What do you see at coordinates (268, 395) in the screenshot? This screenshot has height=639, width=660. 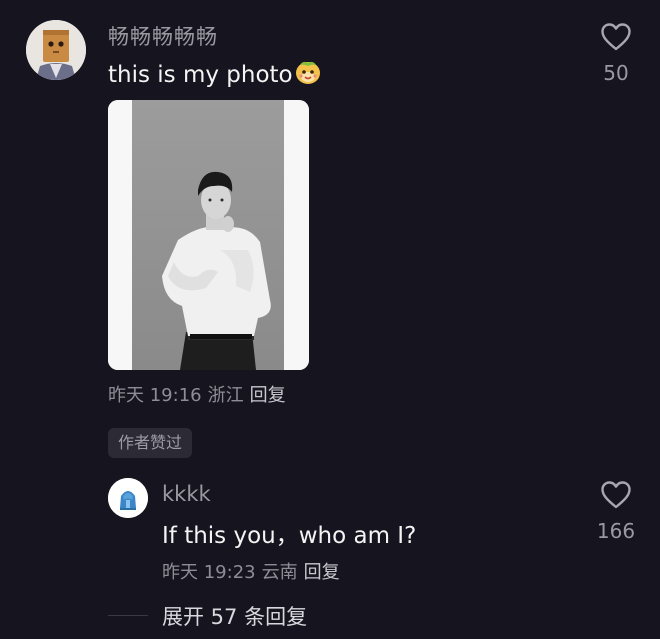 I see `comment-reply-button: 回复` at bounding box center [268, 395].